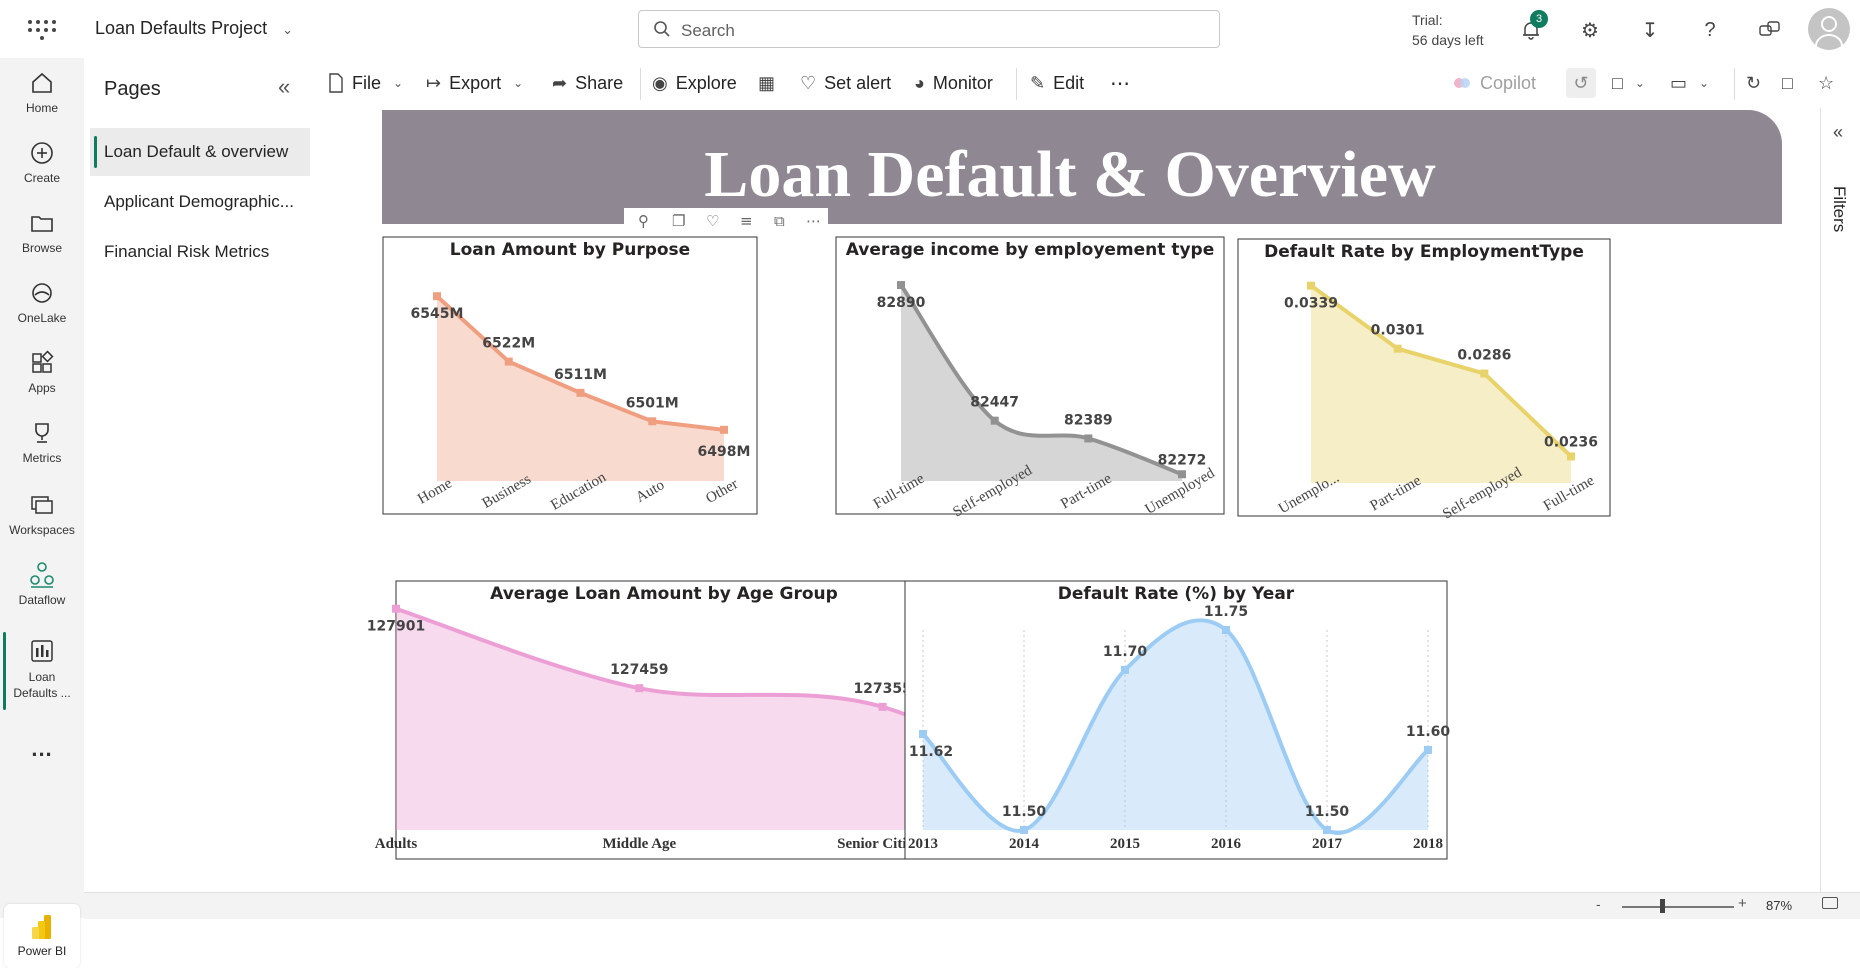 The height and width of the screenshot is (968, 1860). I want to click on data-label: 0.0339, so click(1311, 304).